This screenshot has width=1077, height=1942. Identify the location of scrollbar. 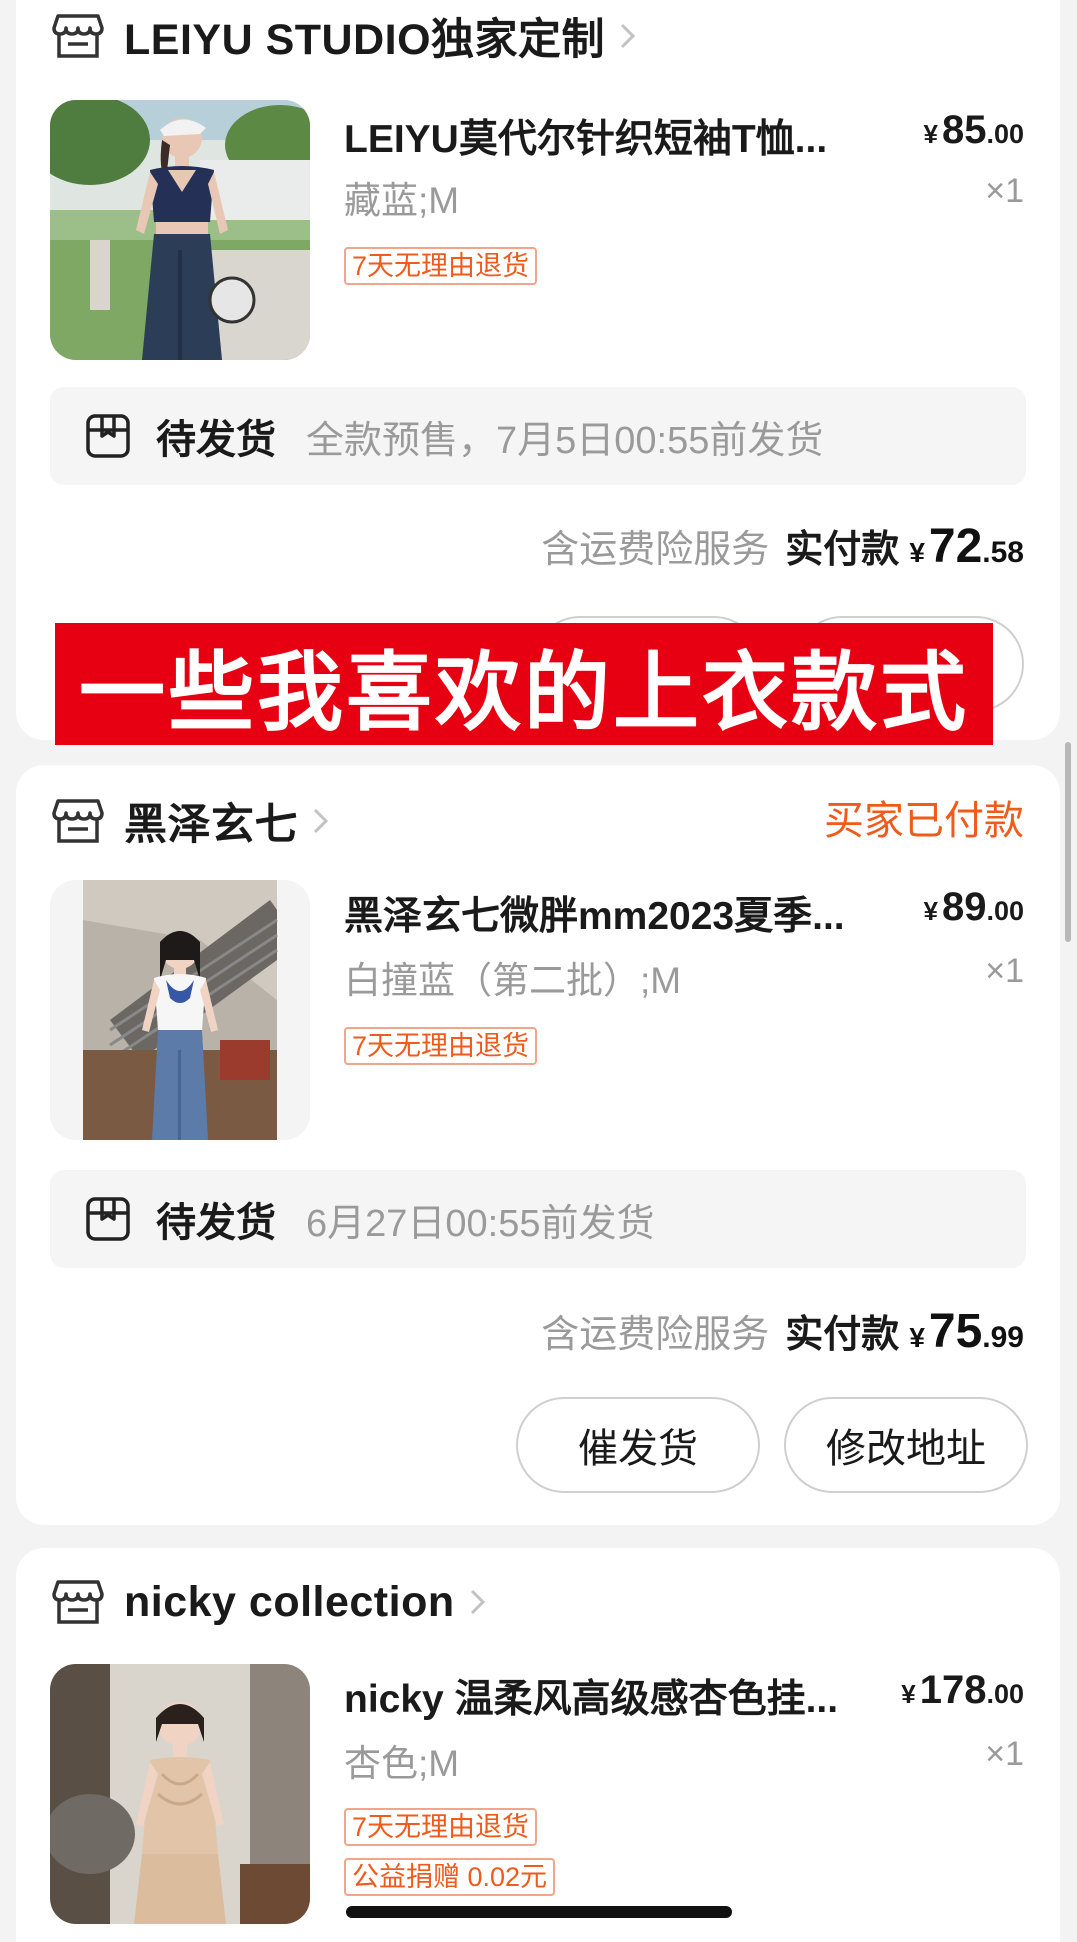
(1068, 842).